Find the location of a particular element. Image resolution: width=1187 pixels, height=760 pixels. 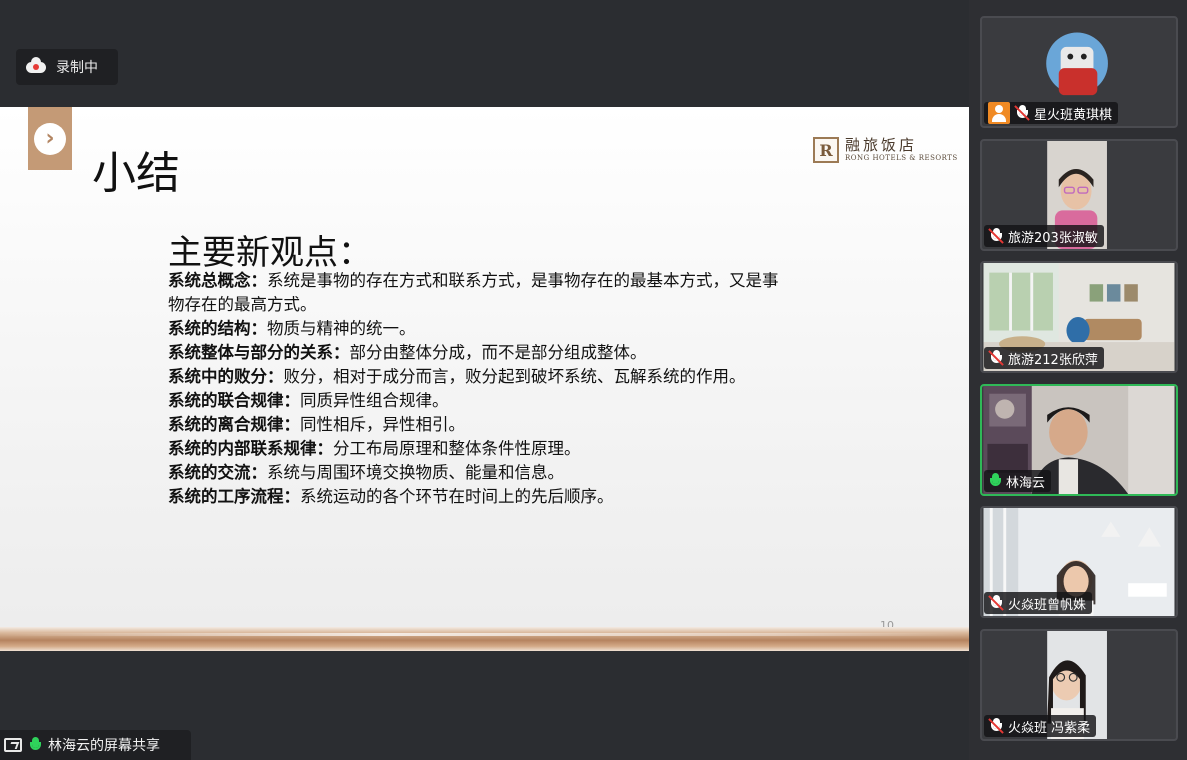

participant-tile-active: 林海云 is located at coordinates (1079, 440).